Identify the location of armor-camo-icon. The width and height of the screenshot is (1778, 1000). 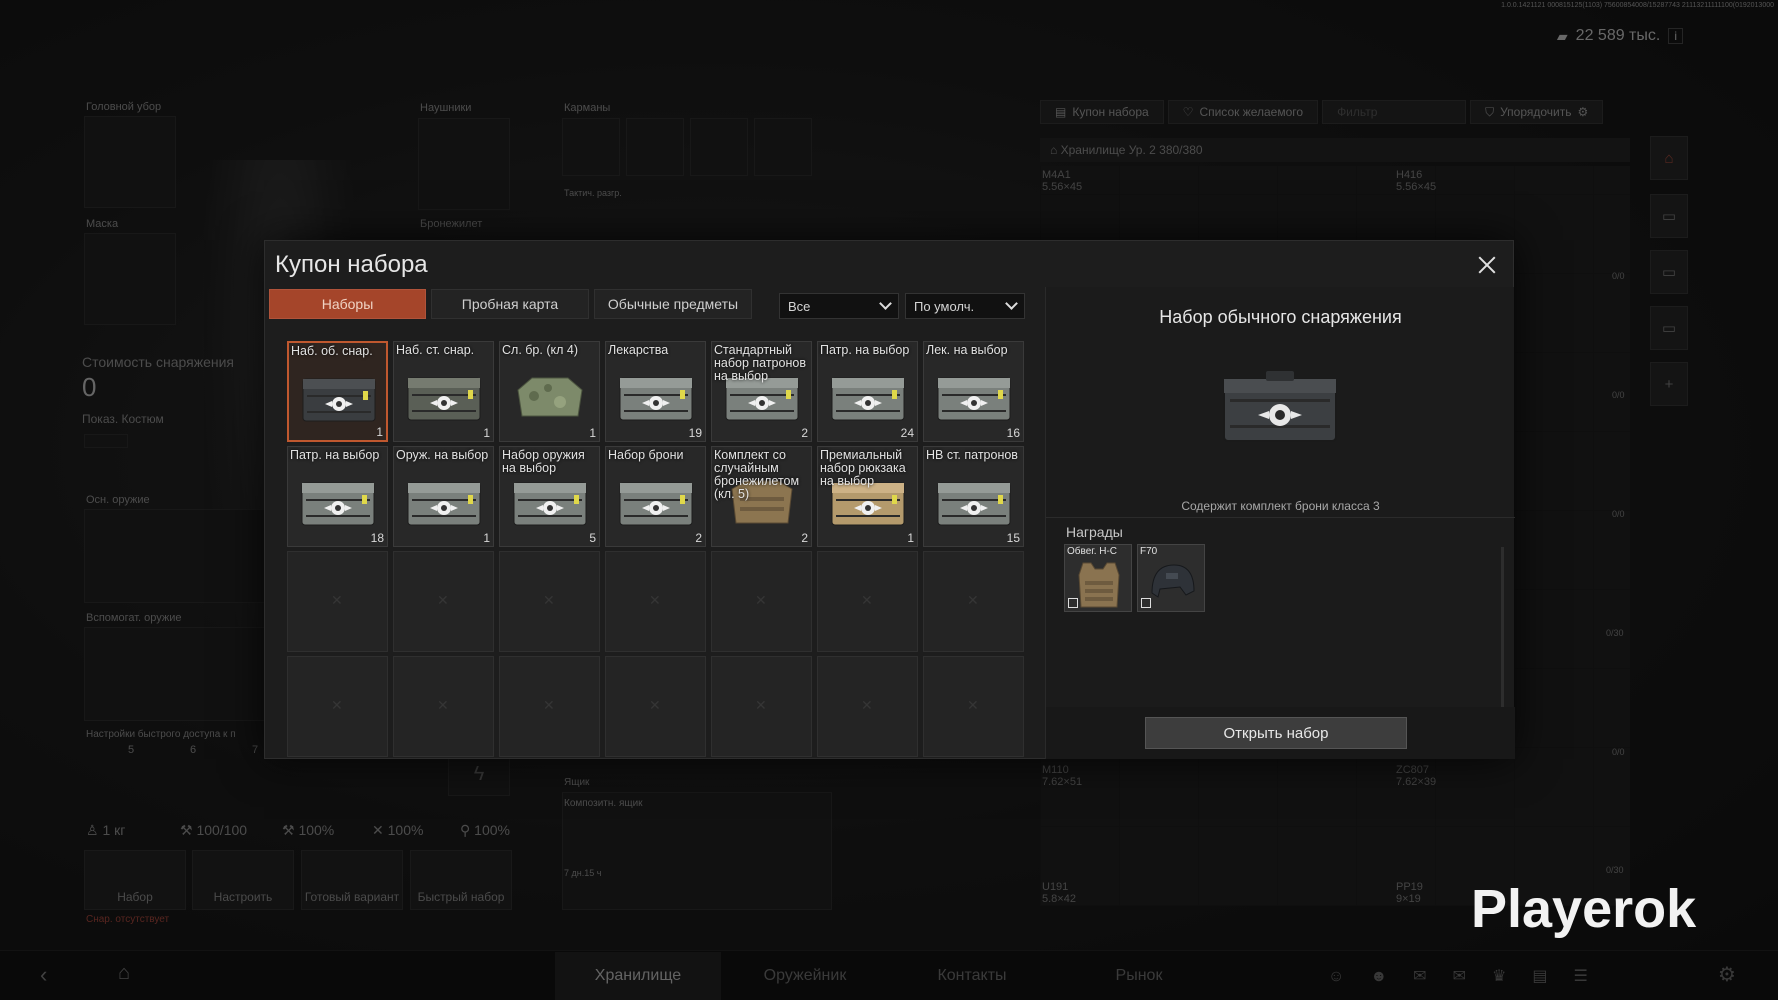
(550, 397).